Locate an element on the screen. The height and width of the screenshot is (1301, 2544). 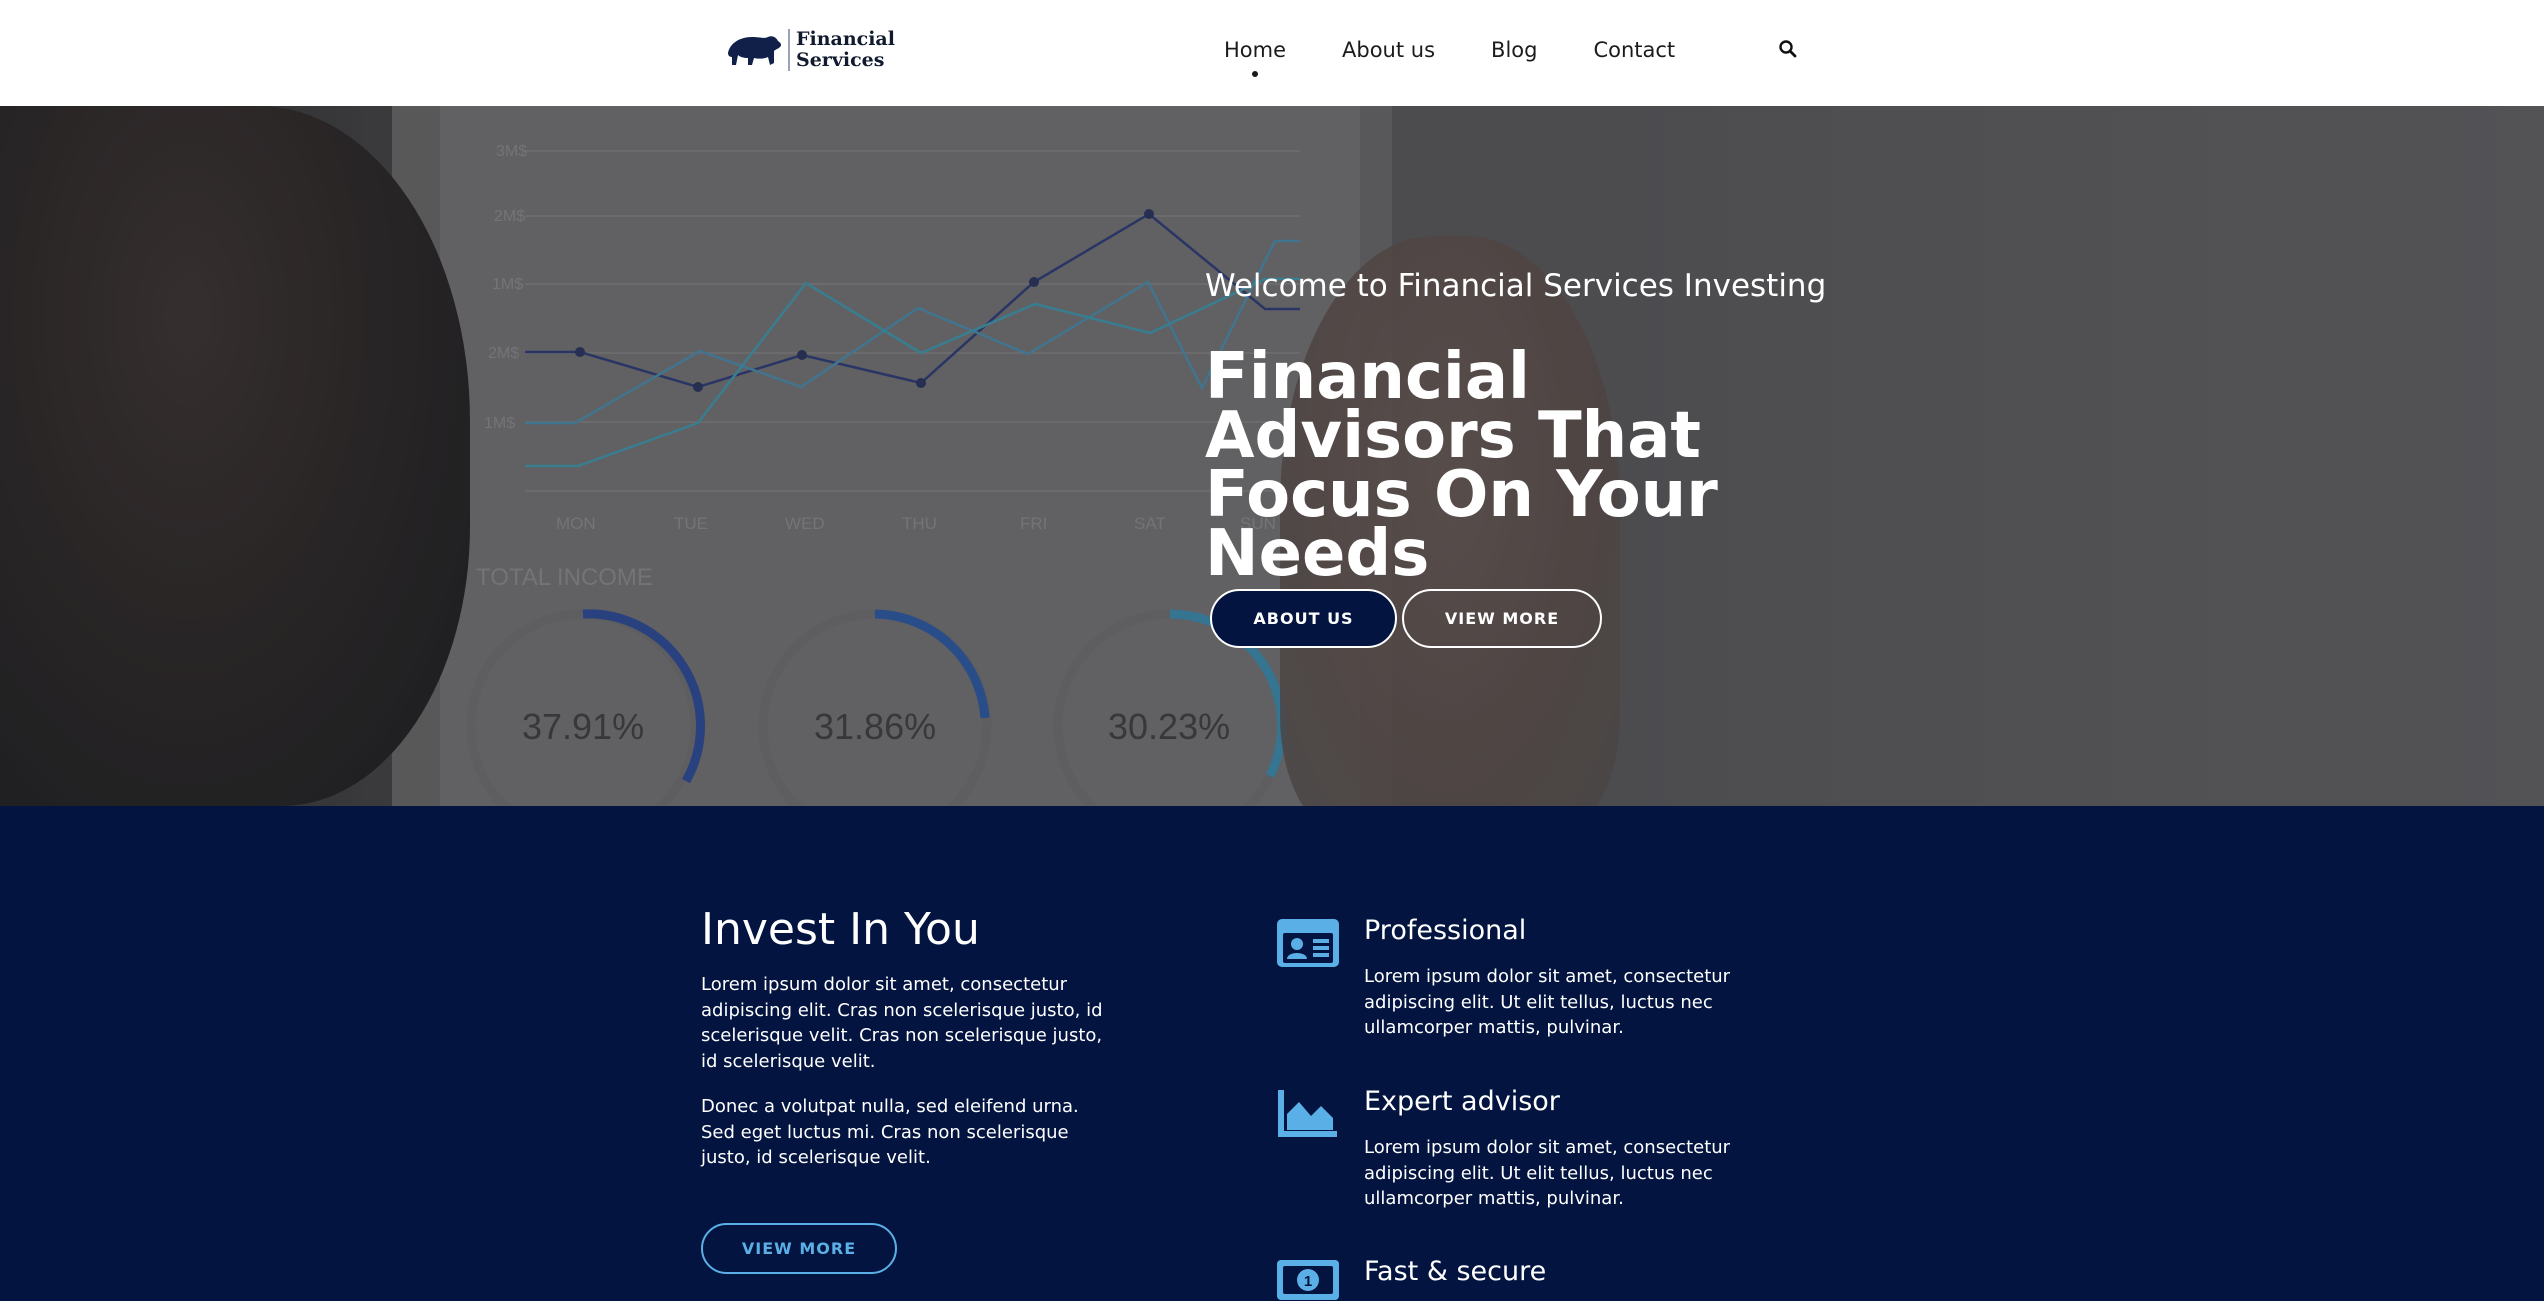
view-more-button: VIEW MORE is located at coordinates (1502, 618).